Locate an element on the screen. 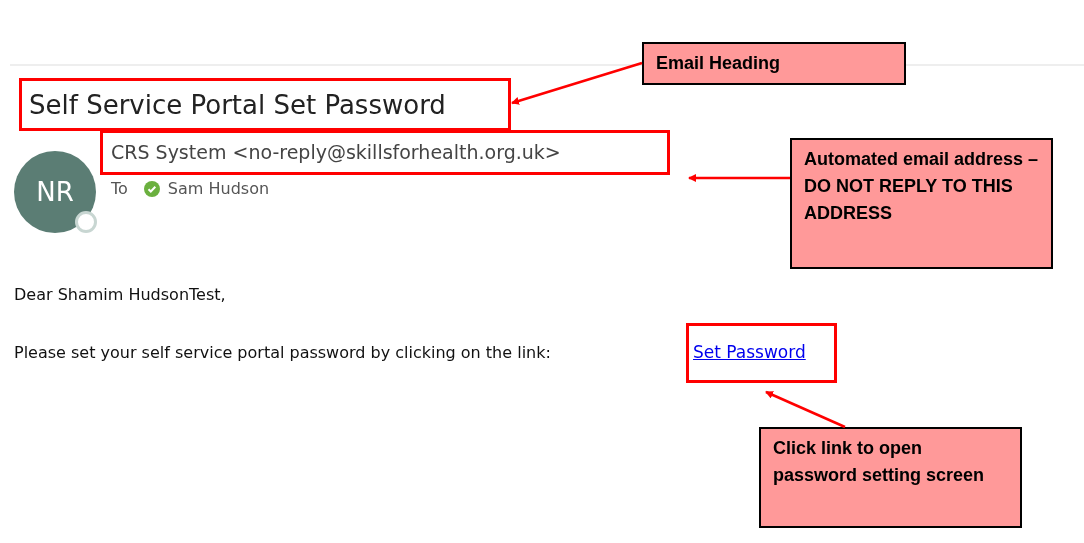  callout-box: Email Heading is located at coordinates (774, 63).